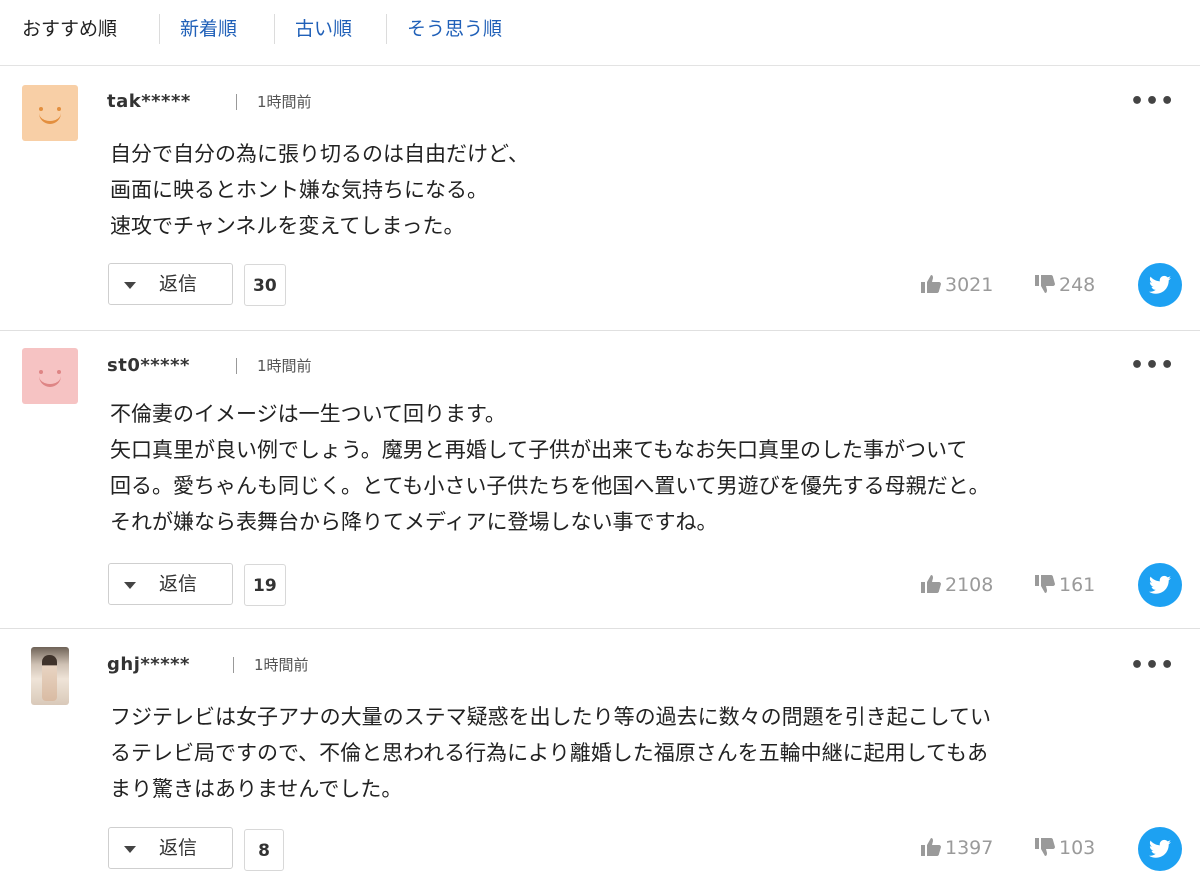 Image resolution: width=1200 pixels, height=889 pixels. Describe the element at coordinates (69, 29) in the screenshot. I see `tab-recommended: おすすめ順` at that location.